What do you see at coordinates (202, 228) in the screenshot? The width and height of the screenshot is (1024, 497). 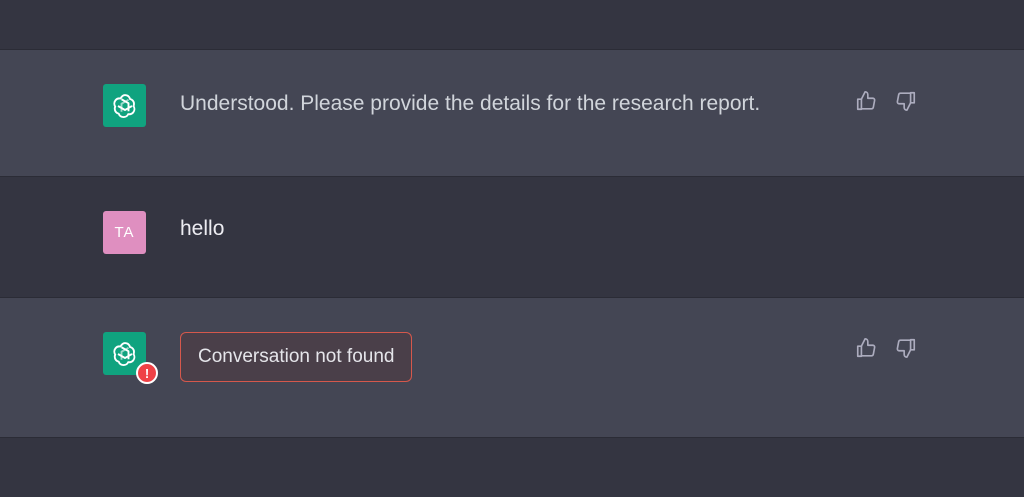 I see `user-message-text: hello` at bounding box center [202, 228].